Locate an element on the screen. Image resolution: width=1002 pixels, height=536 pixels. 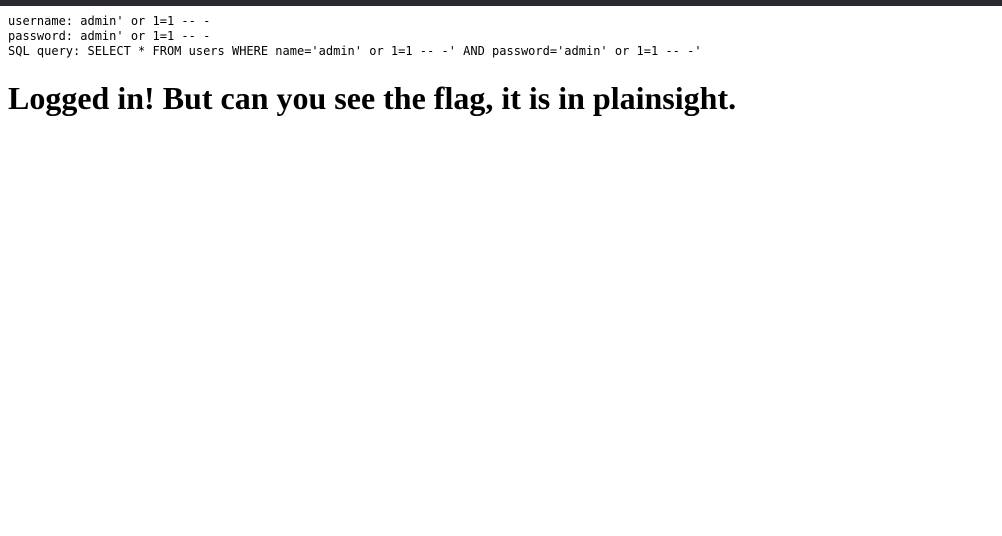
username-line: username: admin' or 1=1 -- - is located at coordinates (109, 21).